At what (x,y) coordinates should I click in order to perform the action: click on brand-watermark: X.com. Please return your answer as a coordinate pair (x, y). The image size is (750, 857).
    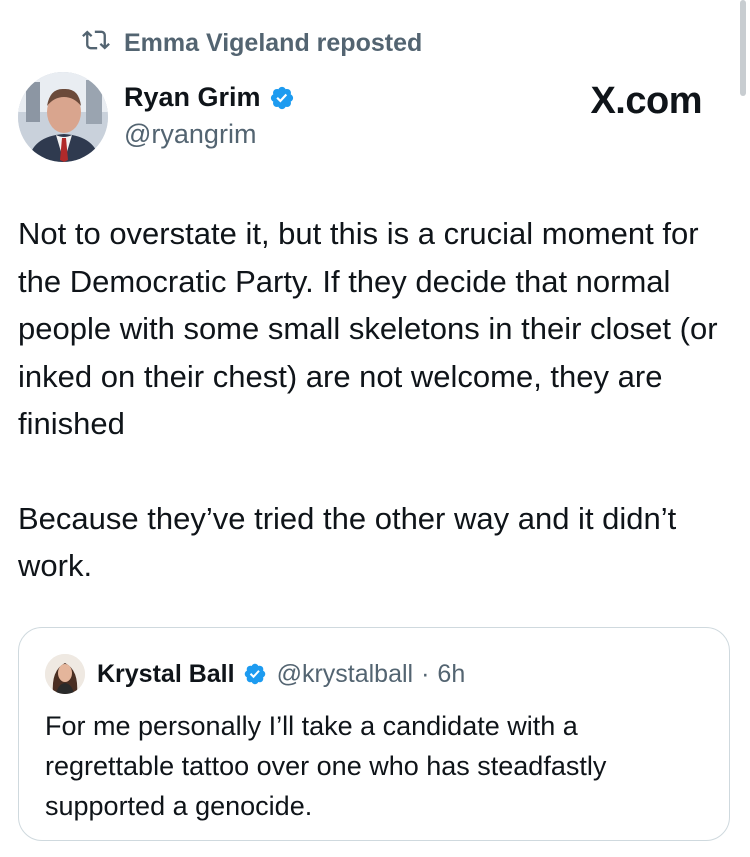
    Looking at the image, I should click on (646, 101).